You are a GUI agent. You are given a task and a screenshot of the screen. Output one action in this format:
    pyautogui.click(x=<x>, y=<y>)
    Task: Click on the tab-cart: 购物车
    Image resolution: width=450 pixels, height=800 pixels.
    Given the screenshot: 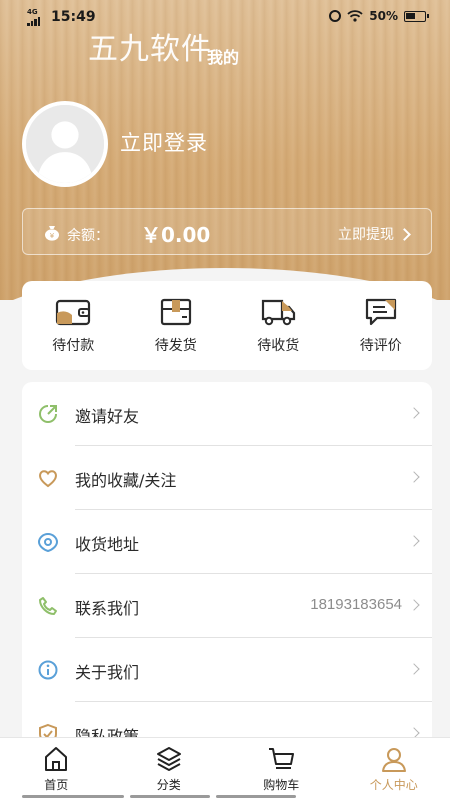 What is the action you would take?
    pyautogui.click(x=281, y=769)
    